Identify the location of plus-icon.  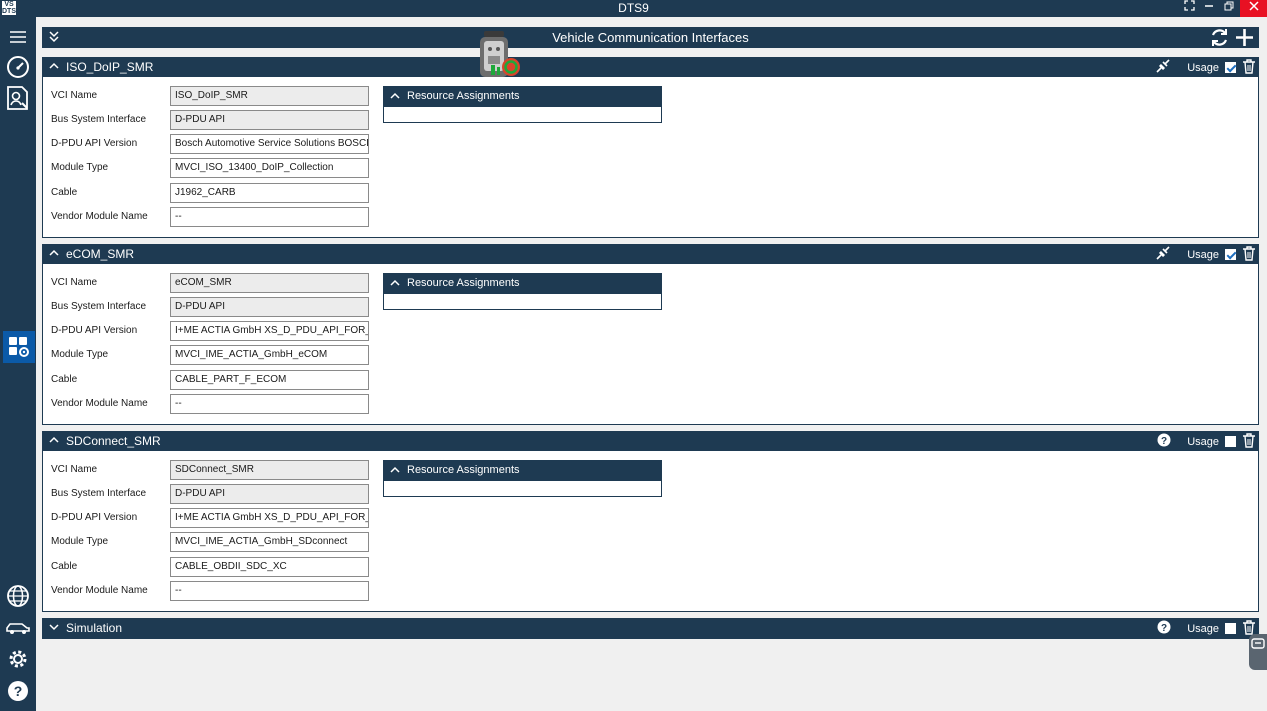
(1244, 37).